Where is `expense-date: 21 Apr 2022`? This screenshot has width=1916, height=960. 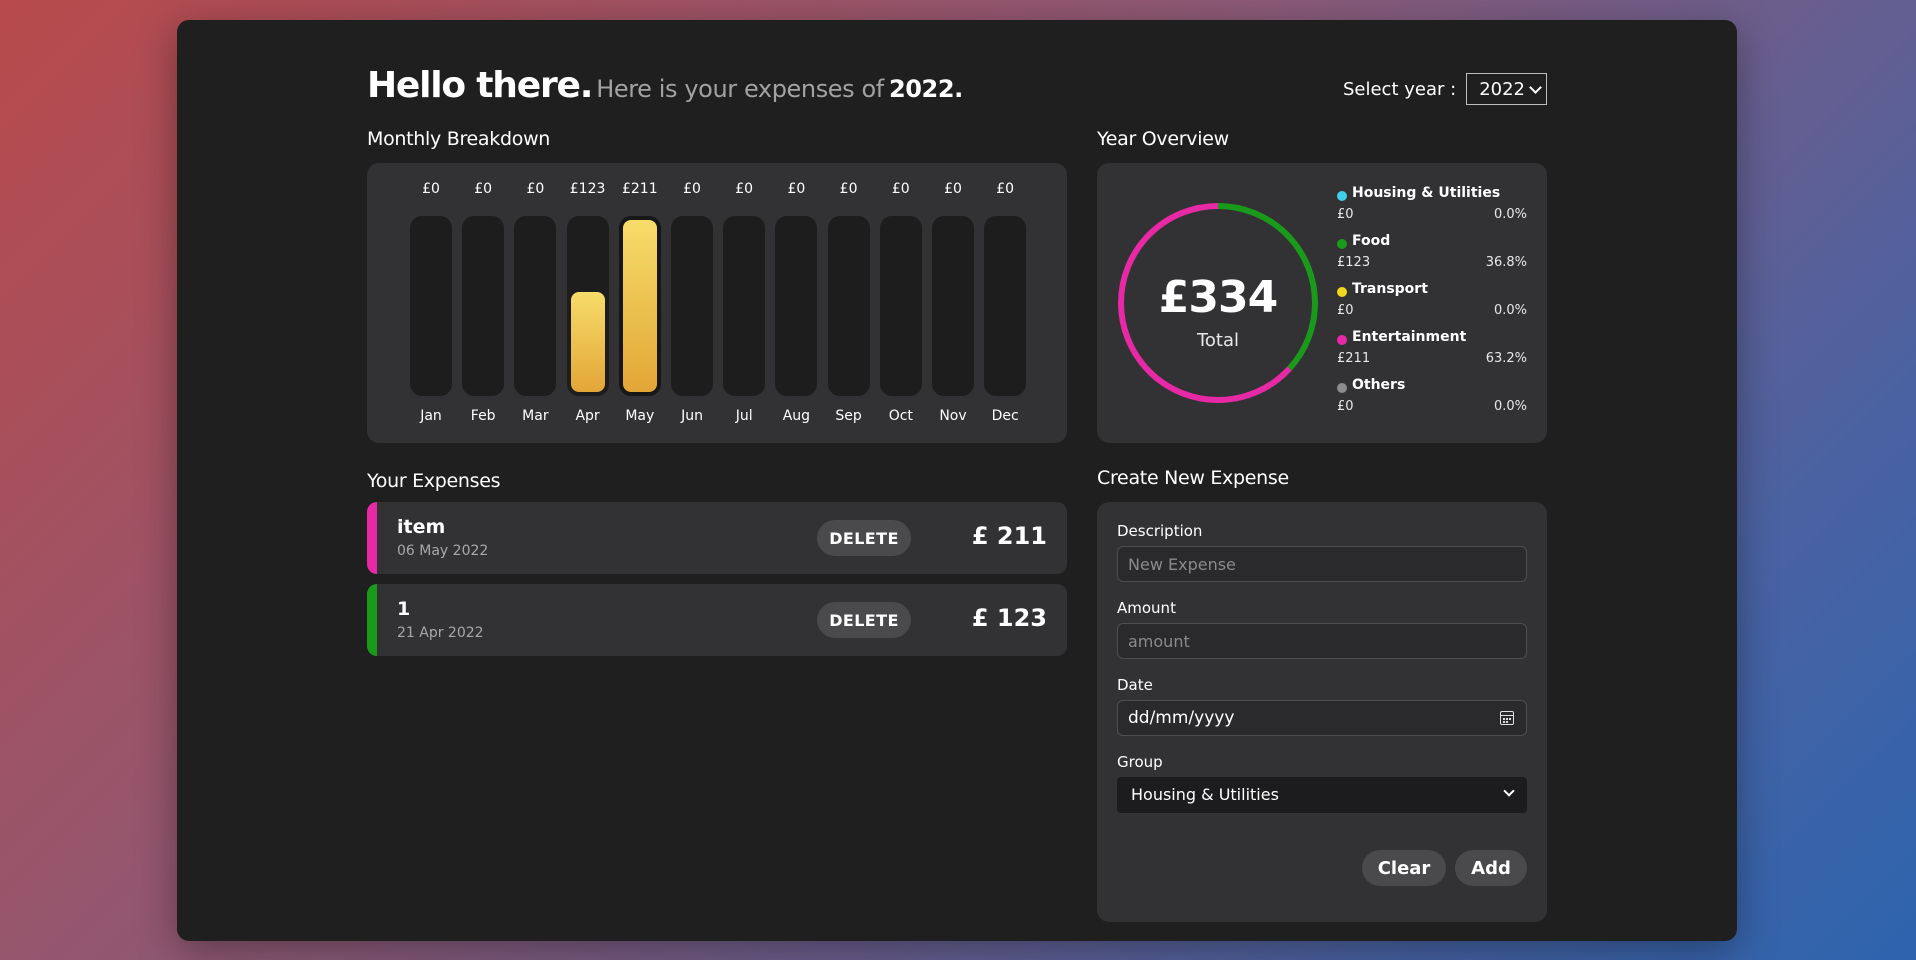
expense-date: 21 Apr 2022 is located at coordinates (440, 633).